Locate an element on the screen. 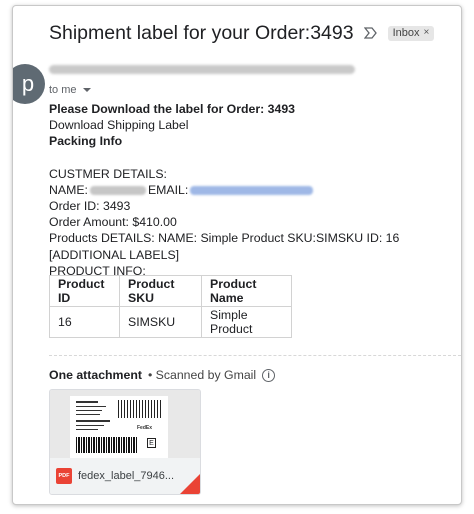 The image size is (474, 514). inbox-label-badge: Inbox × is located at coordinates (411, 33).